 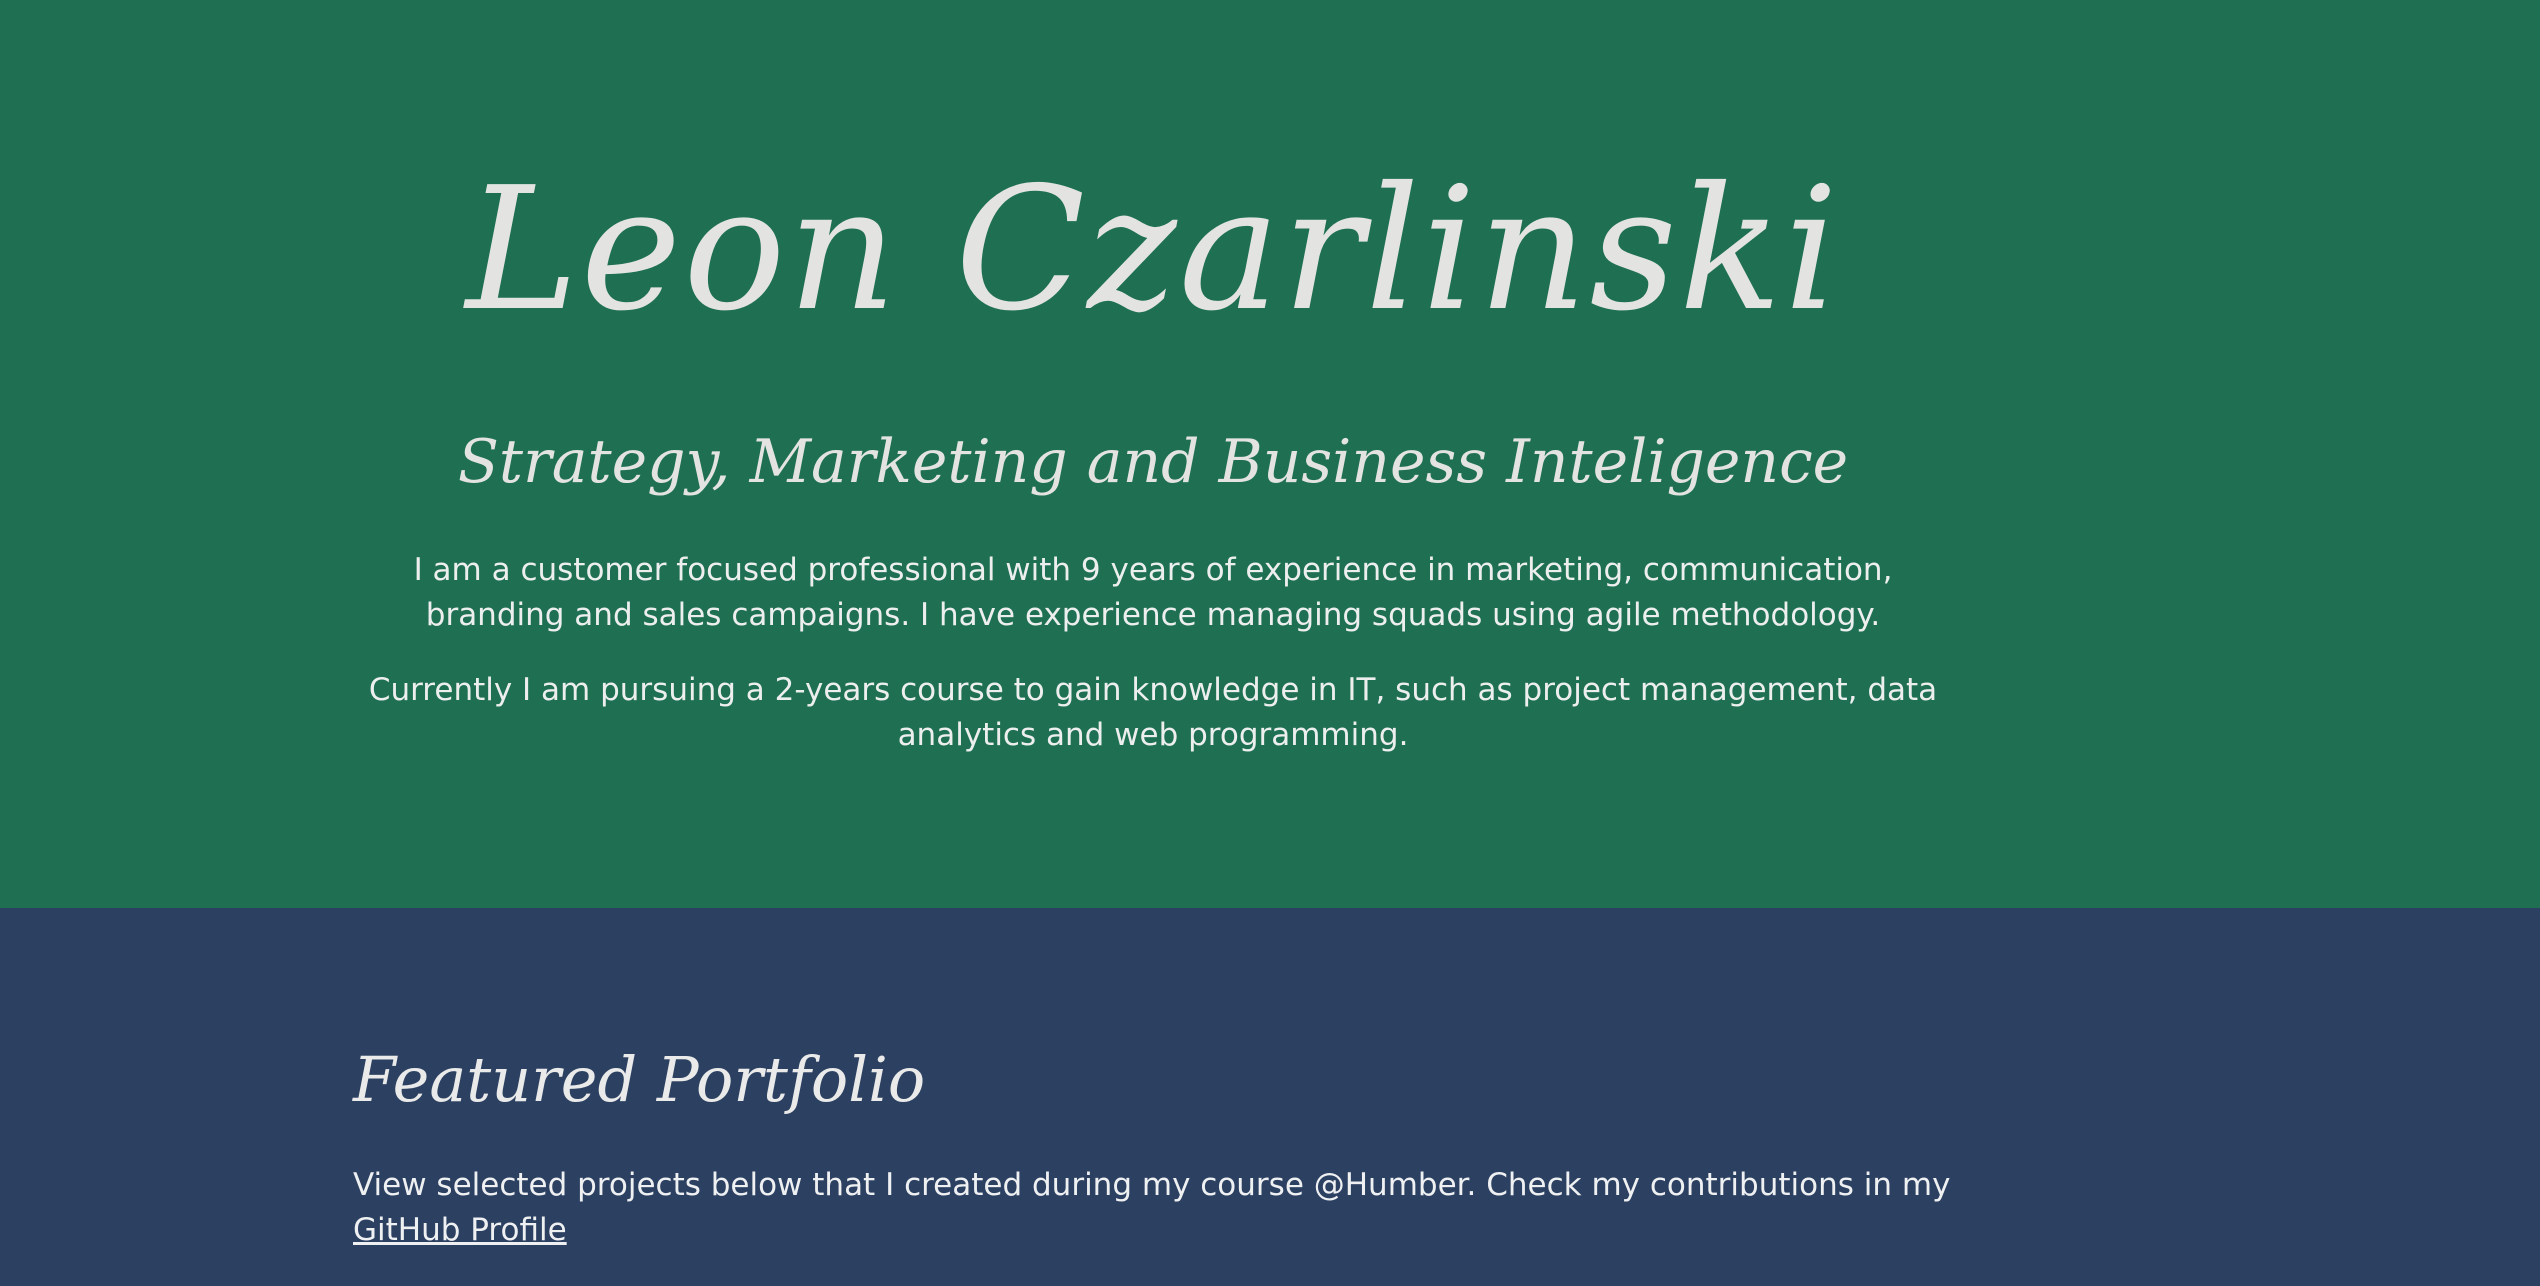 What do you see at coordinates (1153, 250) in the screenshot?
I see `page-title: Leon Czarlinski` at bounding box center [1153, 250].